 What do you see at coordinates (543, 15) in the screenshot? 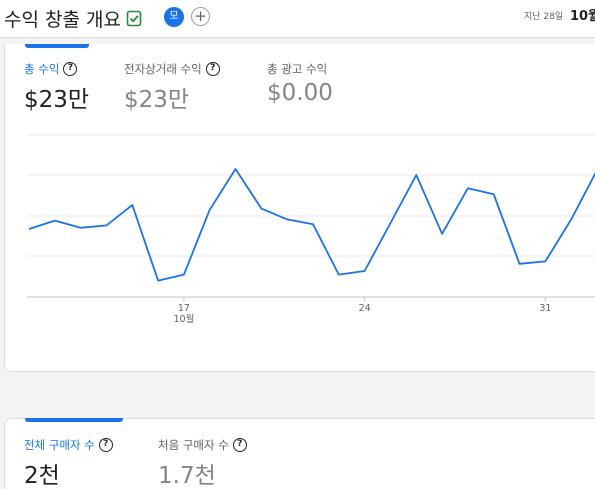
I see `date-range-prefix: 지난 28일` at bounding box center [543, 15].